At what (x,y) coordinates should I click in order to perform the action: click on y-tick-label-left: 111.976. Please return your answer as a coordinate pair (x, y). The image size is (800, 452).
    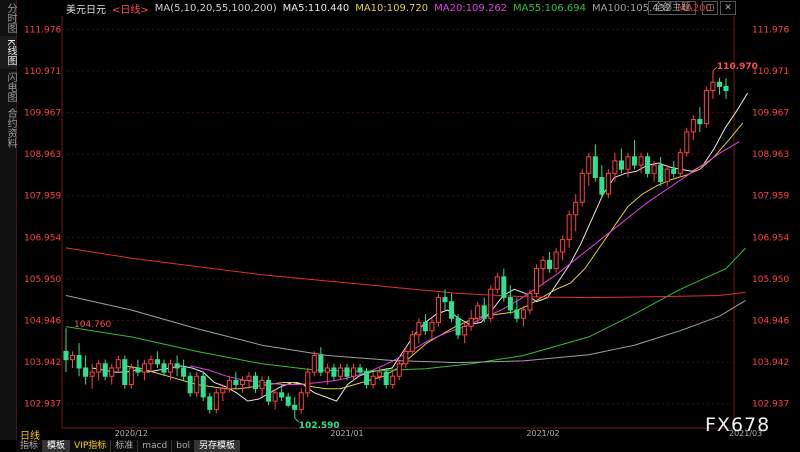
    Looking at the image, I should click on (42, 30).